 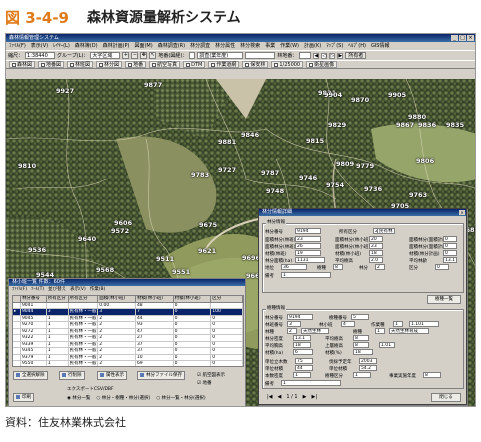 I want to click on menu-item: 林分検索, so click(x=250, y=46).